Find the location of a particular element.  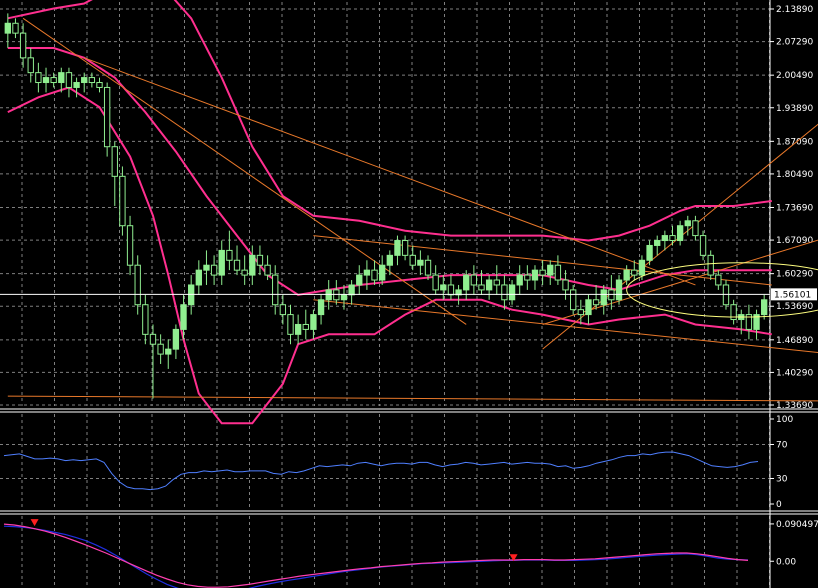

price-tick-label: 1.67090 is located at coordinates (794, 241).